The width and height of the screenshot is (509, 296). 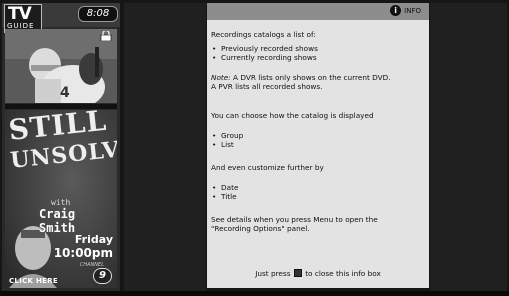 What do you see at coordinates (267, 167) in the screenshot?
I see `customize-intro: And even customize further by` at bounding box center [267, 167].